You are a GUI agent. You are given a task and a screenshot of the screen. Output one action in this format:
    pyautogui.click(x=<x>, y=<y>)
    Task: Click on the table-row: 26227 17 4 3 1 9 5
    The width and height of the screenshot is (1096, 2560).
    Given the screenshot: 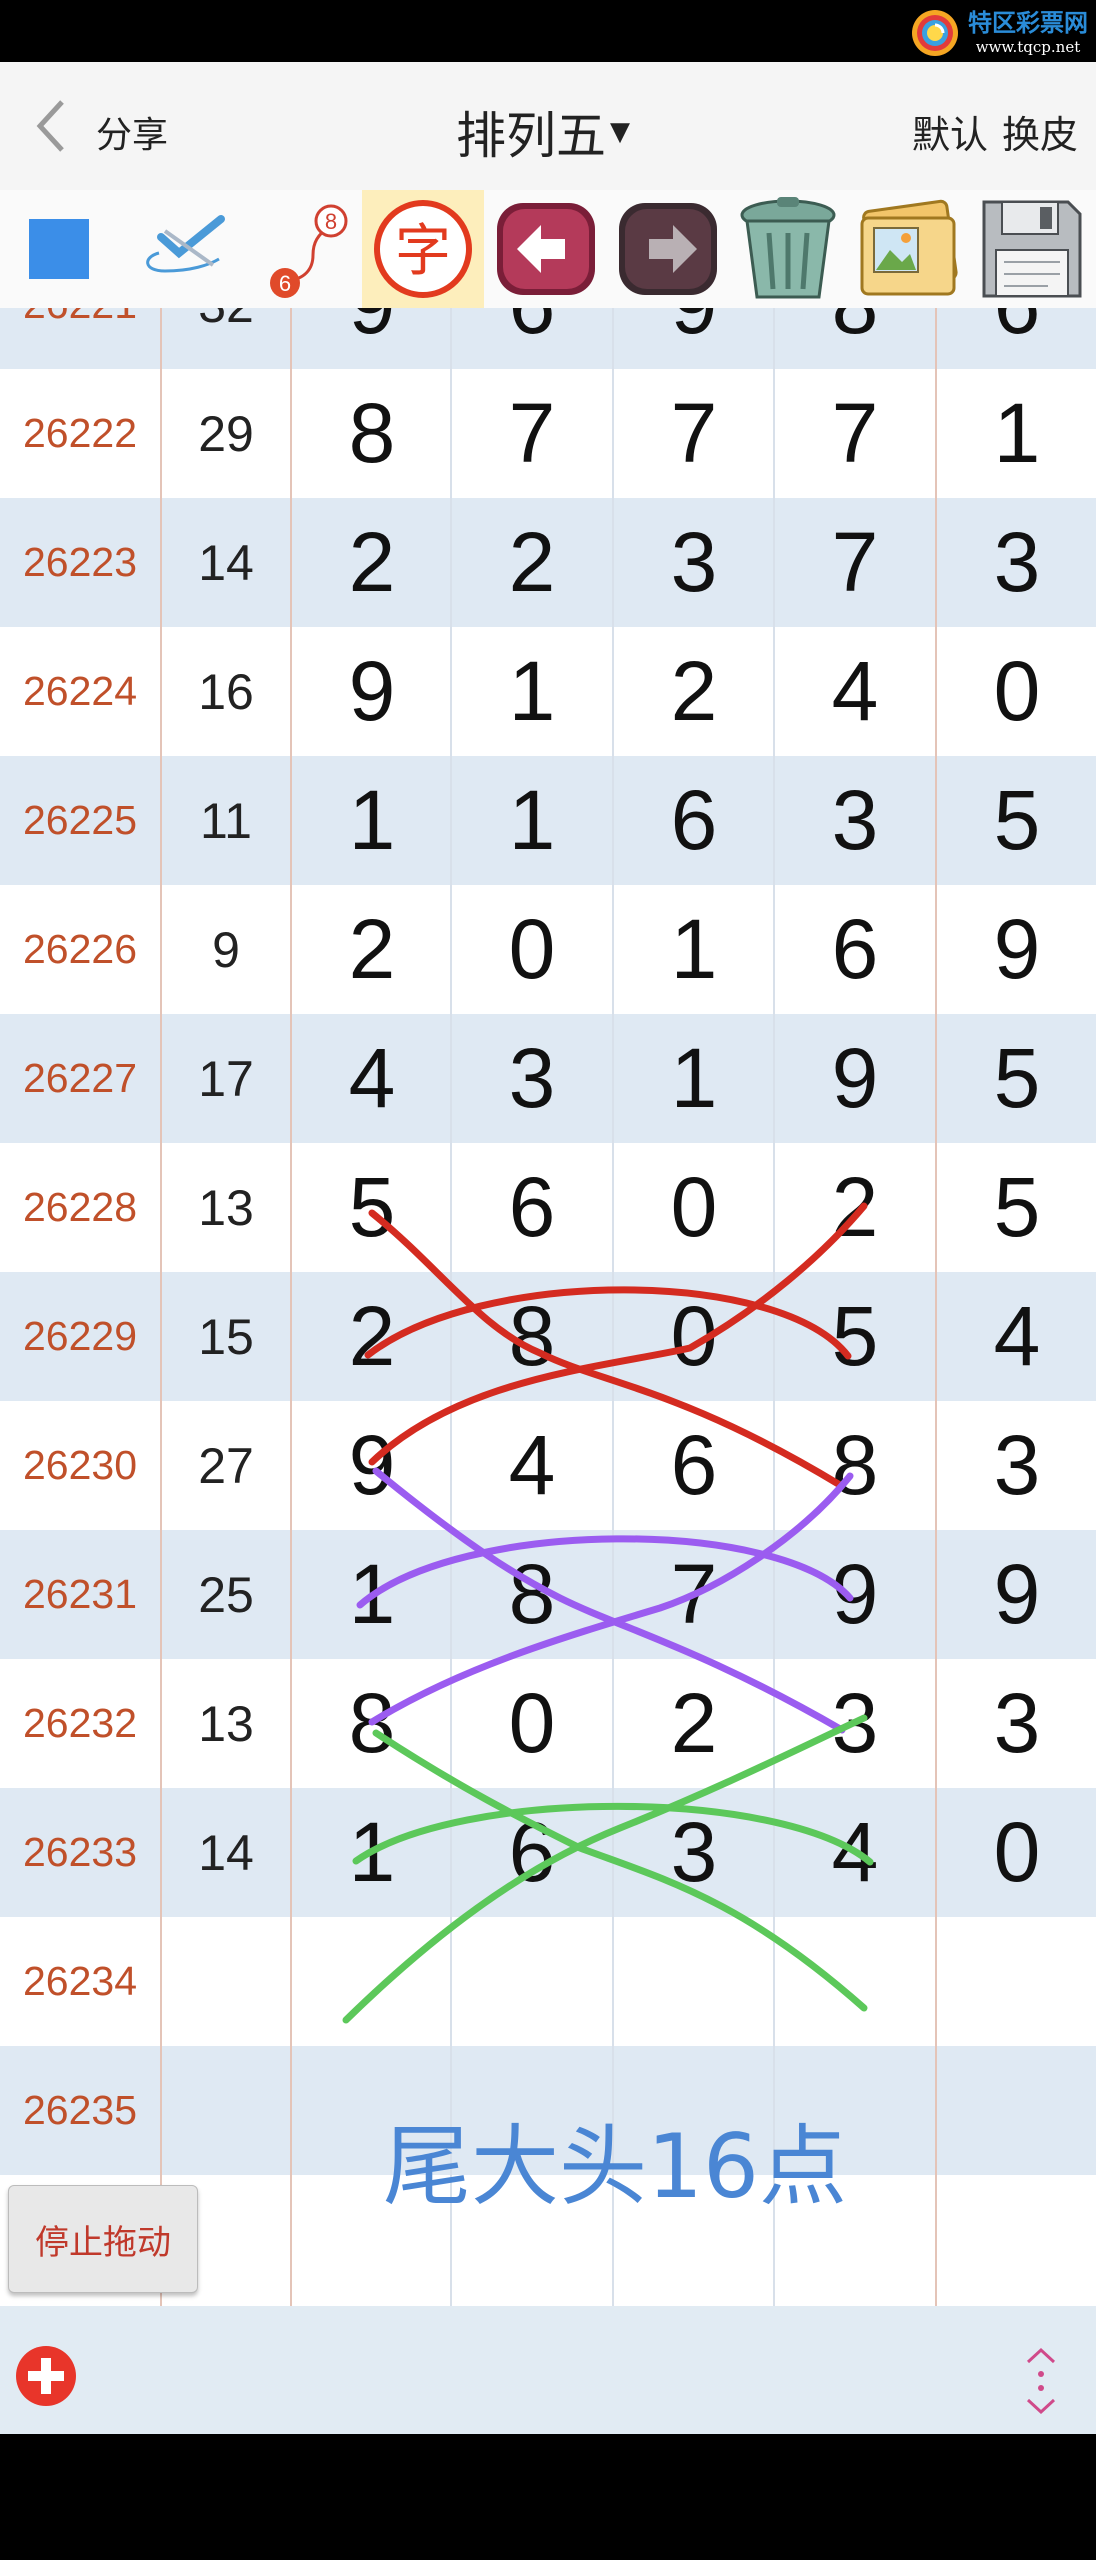 What is the action you would take?
    pyautogui.click(x=548, y=1079)
    